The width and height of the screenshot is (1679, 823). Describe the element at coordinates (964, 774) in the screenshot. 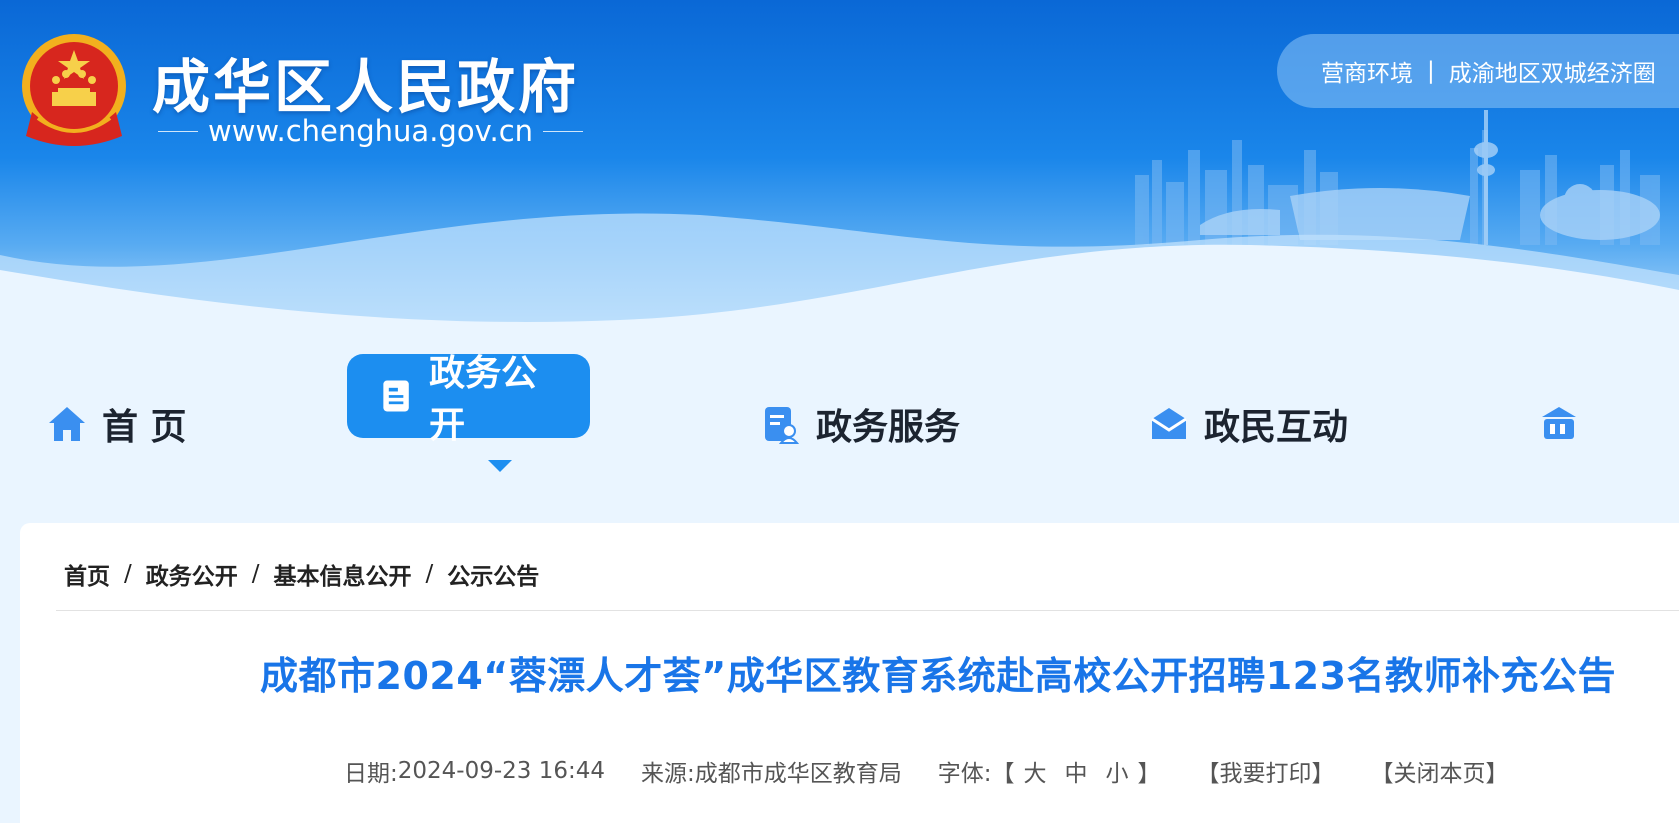

I see `font-size-label: 字体:` at that location.